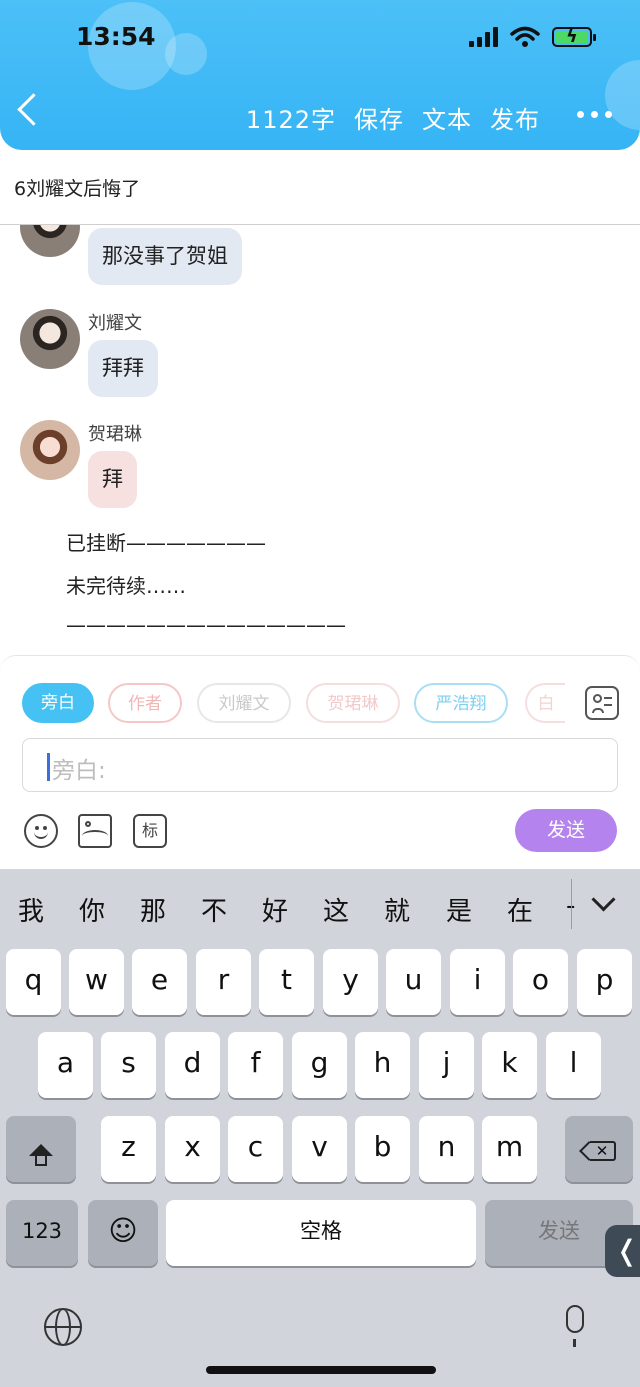  Describe the element at coordinates (509, 1065) in the screenshot. I see `key-k: k` at that location.